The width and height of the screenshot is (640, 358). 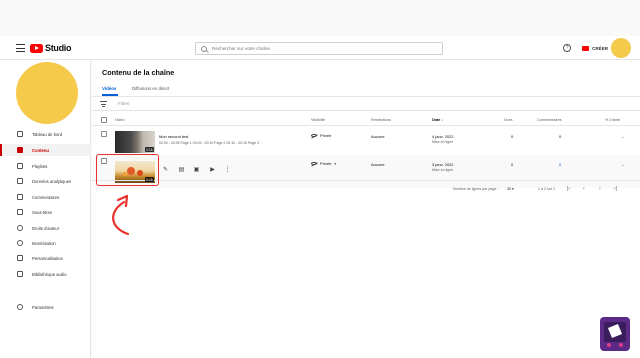 I want to click on audio-library-icon, so click(x=20, y=274).